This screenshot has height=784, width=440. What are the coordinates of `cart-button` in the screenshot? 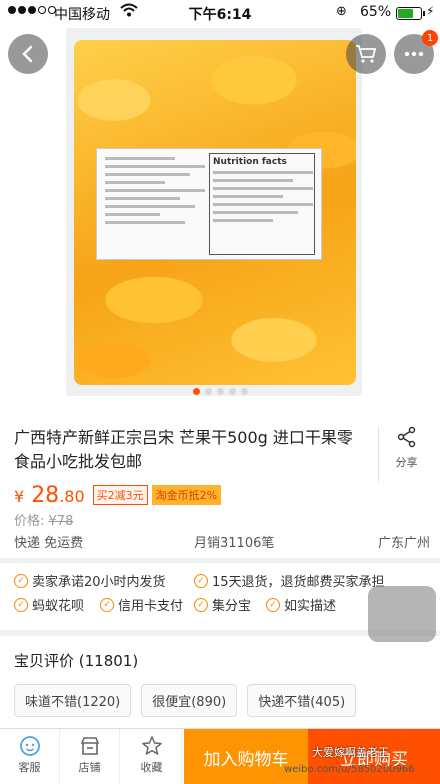 It's located at (366, 54).